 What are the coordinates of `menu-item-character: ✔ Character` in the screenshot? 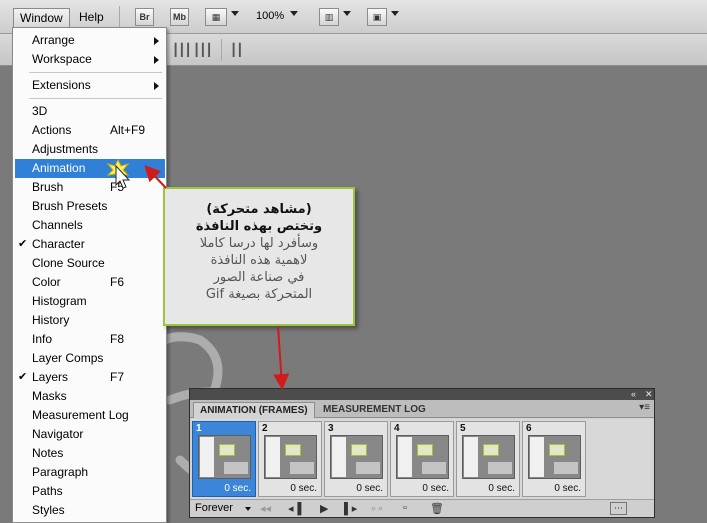 It's located at (90, 244).